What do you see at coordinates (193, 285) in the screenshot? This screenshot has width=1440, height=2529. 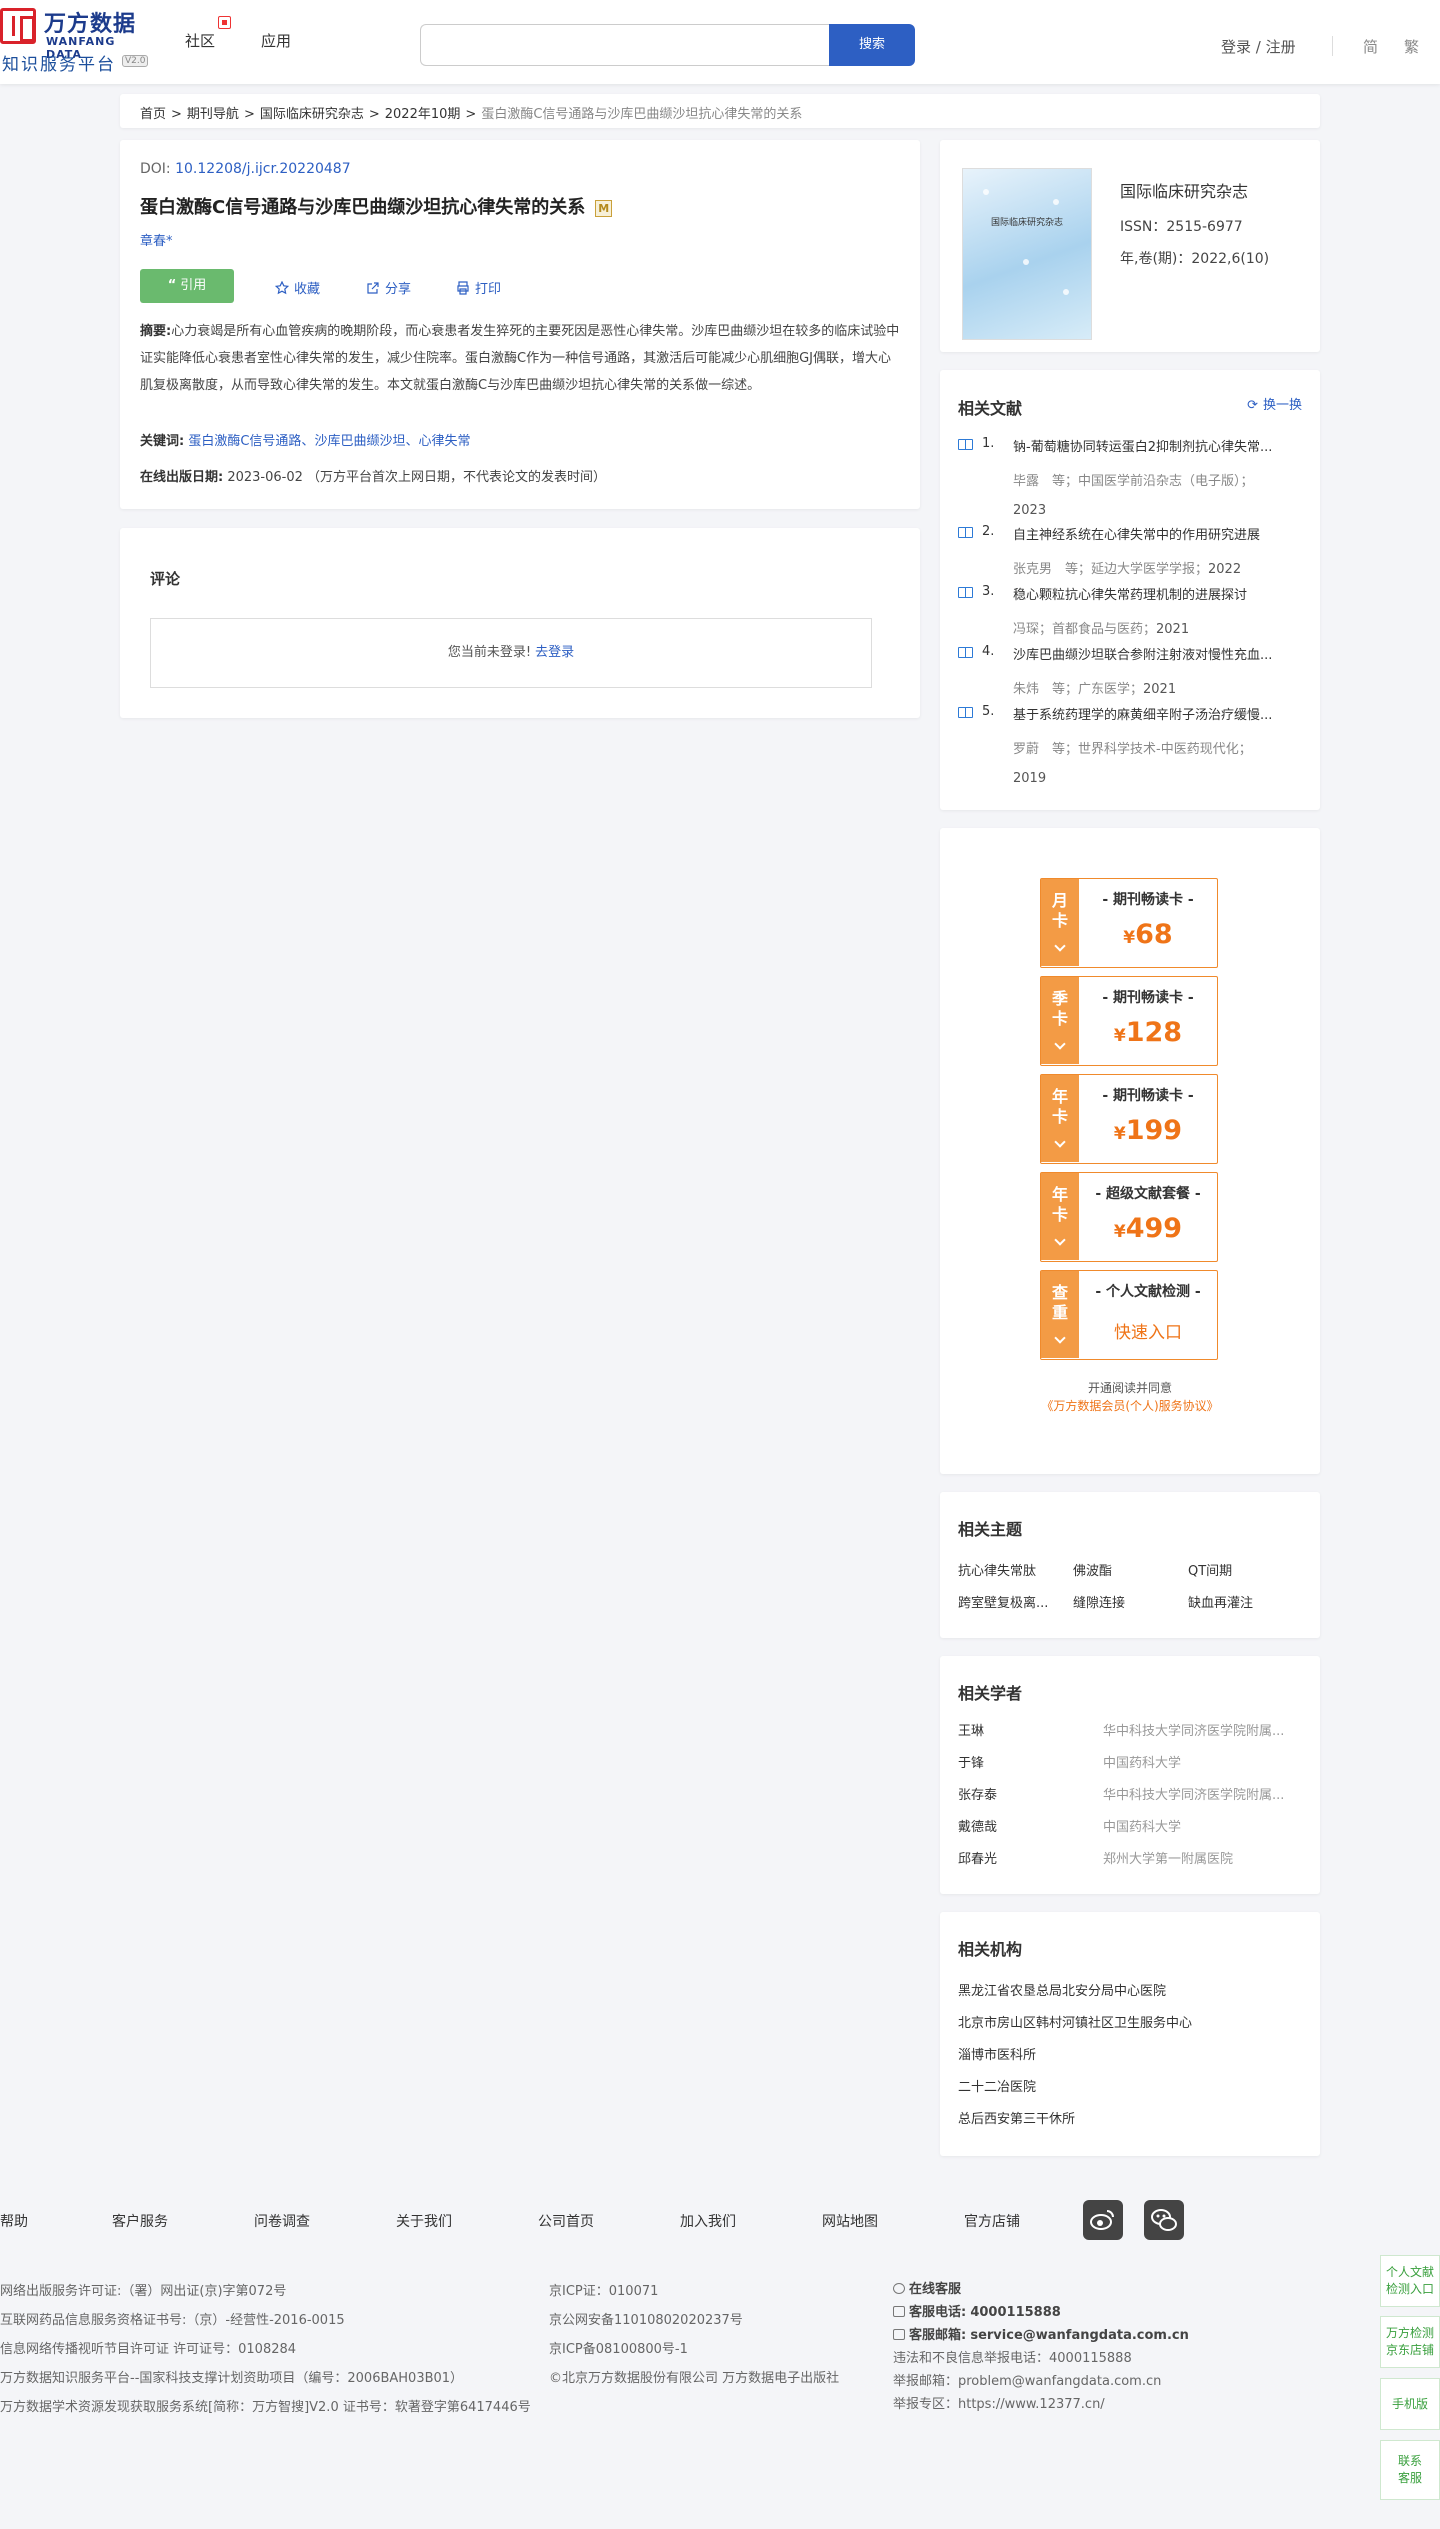 I see `cite-label: 引用` at bounding box center [193, 285].